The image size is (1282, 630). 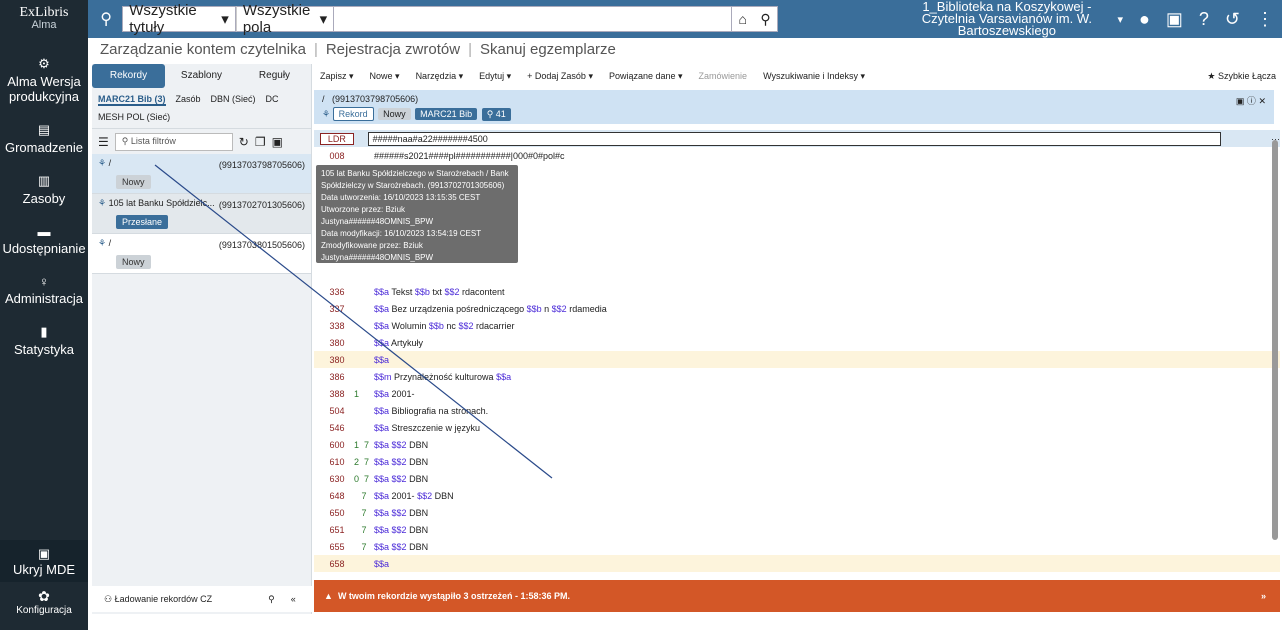 What do you see at coordinates (794, 138) in the screenshot?
I see `ldr-input: #####naa#a22#######4500` at bounding box center [794, 138].